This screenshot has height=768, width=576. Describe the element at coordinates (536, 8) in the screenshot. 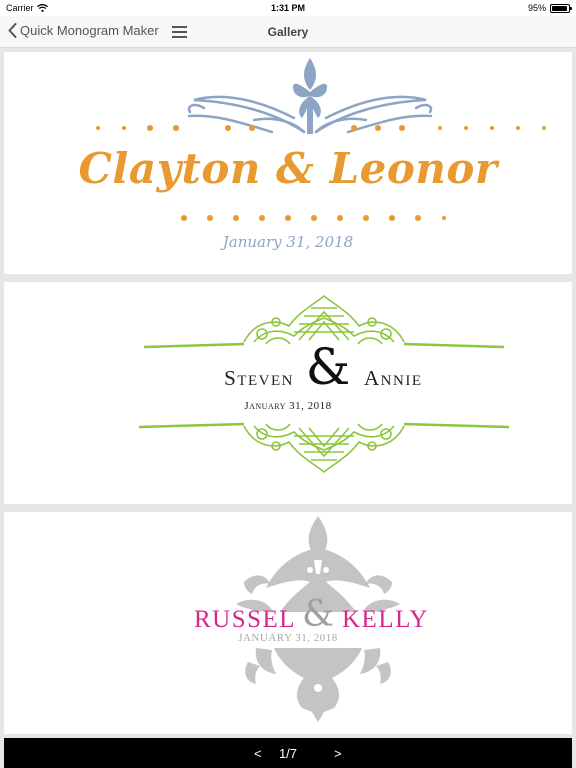

I see `battery-percent: 95%` at that location.